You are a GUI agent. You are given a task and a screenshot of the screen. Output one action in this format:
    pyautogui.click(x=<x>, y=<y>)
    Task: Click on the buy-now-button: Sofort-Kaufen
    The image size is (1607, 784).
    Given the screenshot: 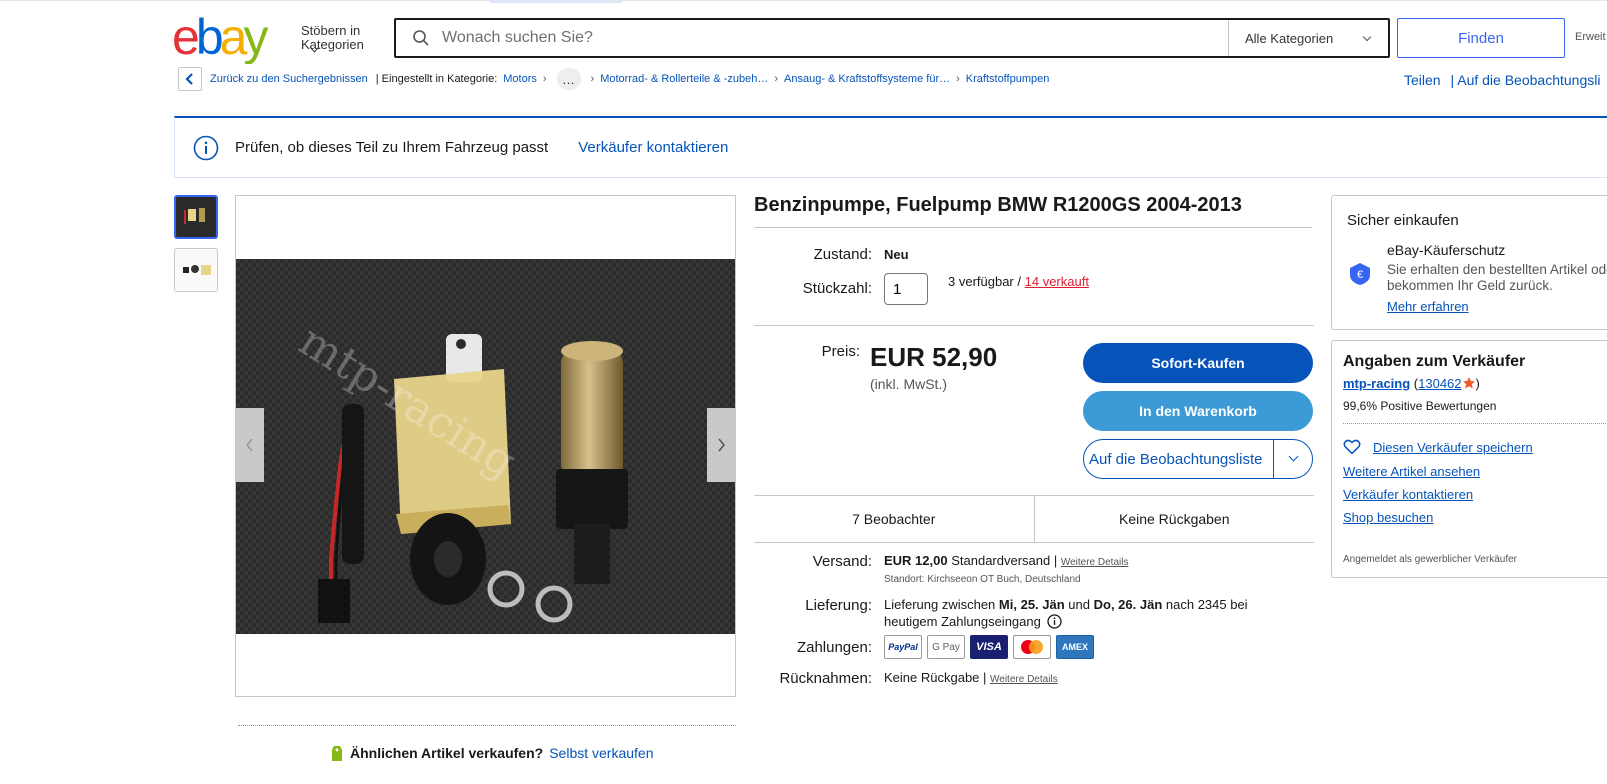 What is the action you would take?
    pyautogui.click(x=1198, y=363)
    